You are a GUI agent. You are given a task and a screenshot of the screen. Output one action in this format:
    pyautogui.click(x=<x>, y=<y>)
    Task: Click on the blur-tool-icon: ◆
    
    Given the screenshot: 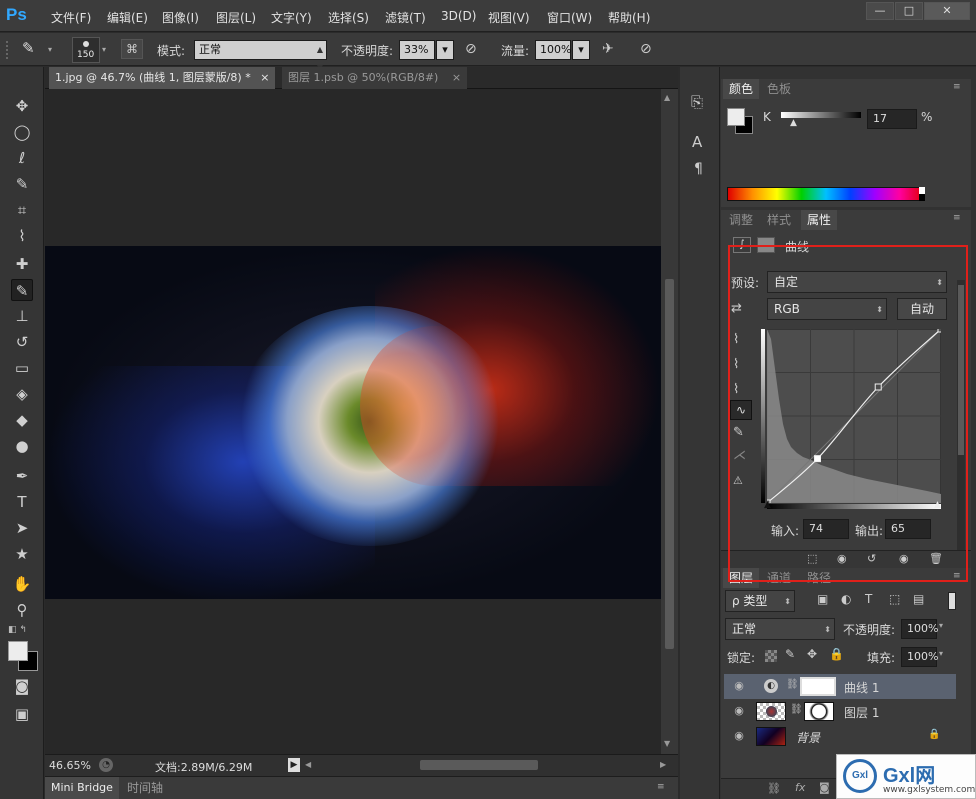 What is the action you would take?
    pyautogui.click(x=22, y=420)
    